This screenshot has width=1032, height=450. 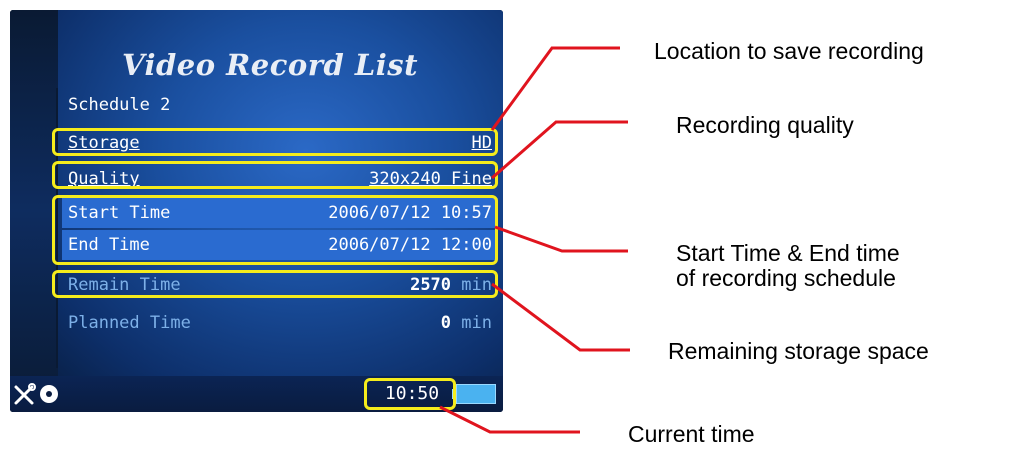 What do you see at coordinates (691, 434) in the screenshot?
I see `clock-callout: Current time` at bounding box center [691, 434].